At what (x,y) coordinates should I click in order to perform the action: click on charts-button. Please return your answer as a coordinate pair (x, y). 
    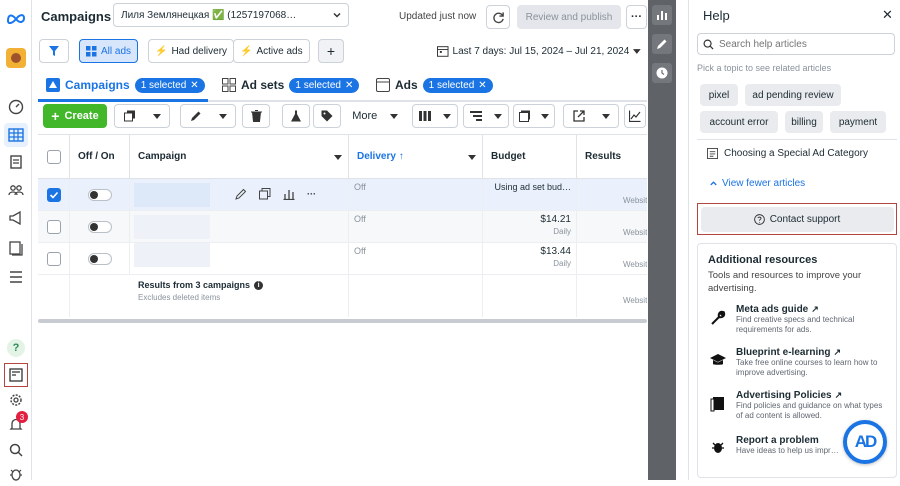
    Looking at the image, I should click on (635, 116).